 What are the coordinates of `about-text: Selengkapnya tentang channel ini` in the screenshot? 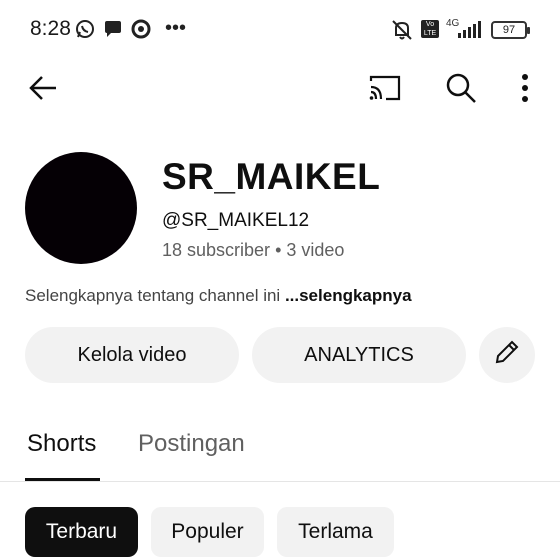 It's located at (153, 295).